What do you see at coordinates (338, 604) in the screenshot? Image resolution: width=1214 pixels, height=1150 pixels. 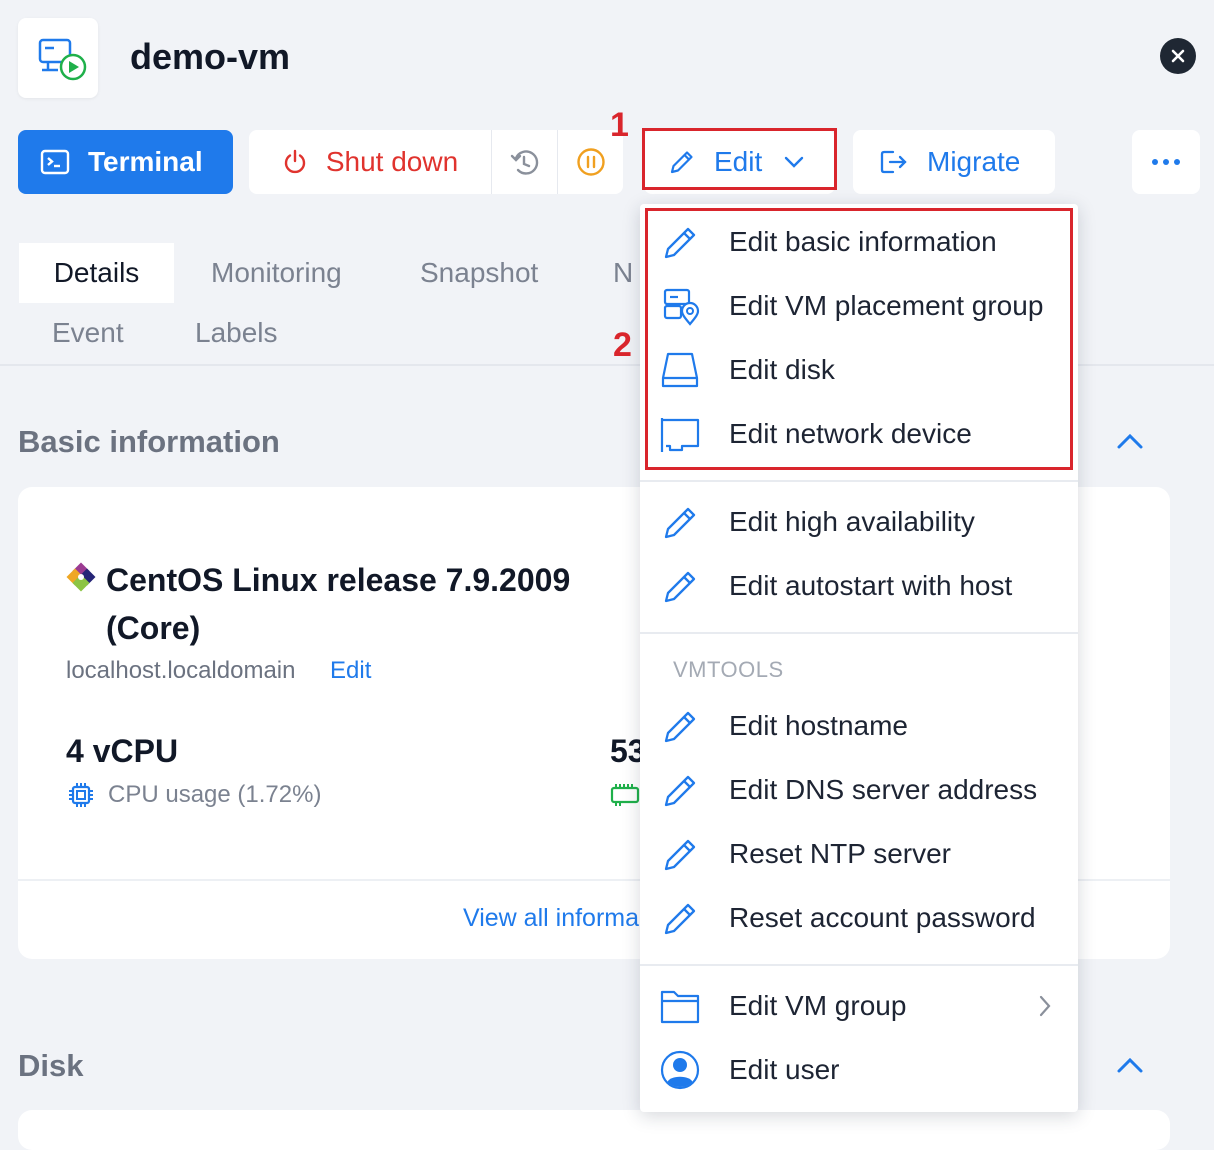 I see `os-name: CentOS Linux release 7.9.2009 (Core)` at bounding box center [338, 604].